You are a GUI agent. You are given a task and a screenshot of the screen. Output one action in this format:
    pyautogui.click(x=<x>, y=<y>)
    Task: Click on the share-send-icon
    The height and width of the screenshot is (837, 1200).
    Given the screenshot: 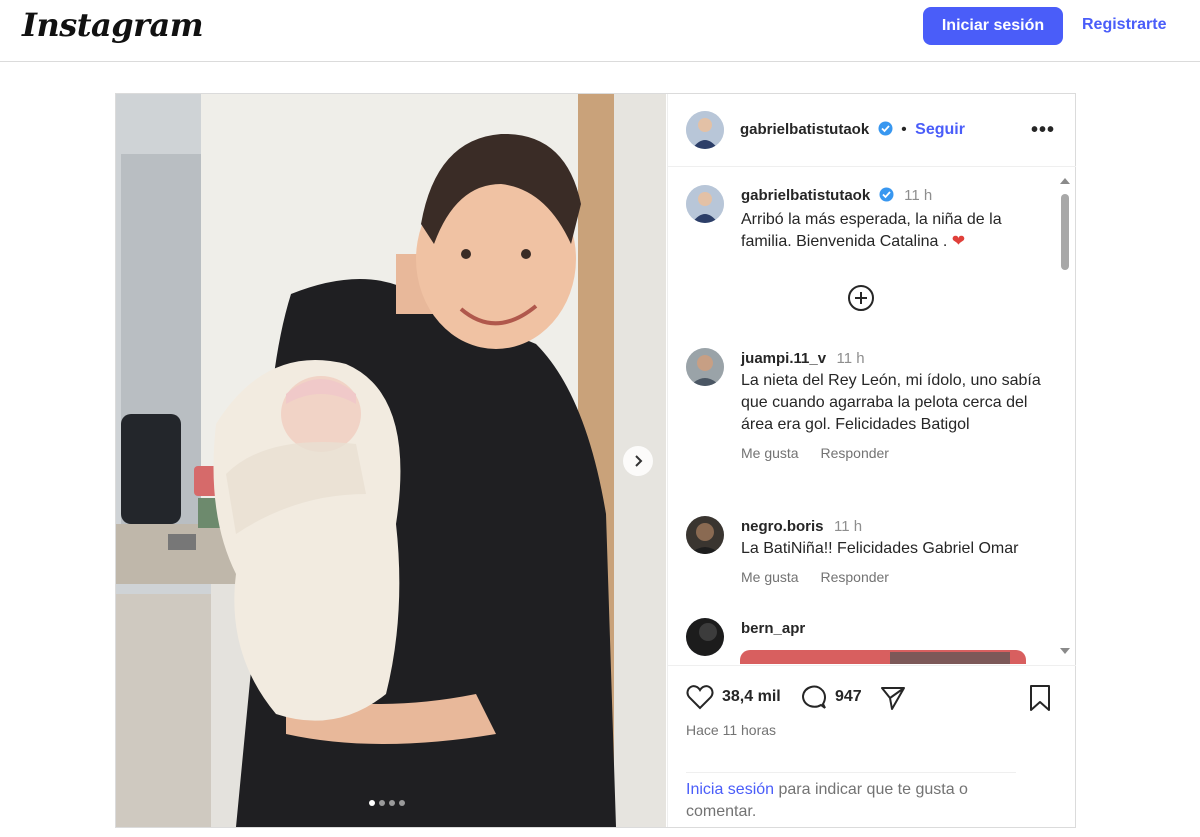 What is the action you would take?
    pyautogui.click(x=893, y=698)
    